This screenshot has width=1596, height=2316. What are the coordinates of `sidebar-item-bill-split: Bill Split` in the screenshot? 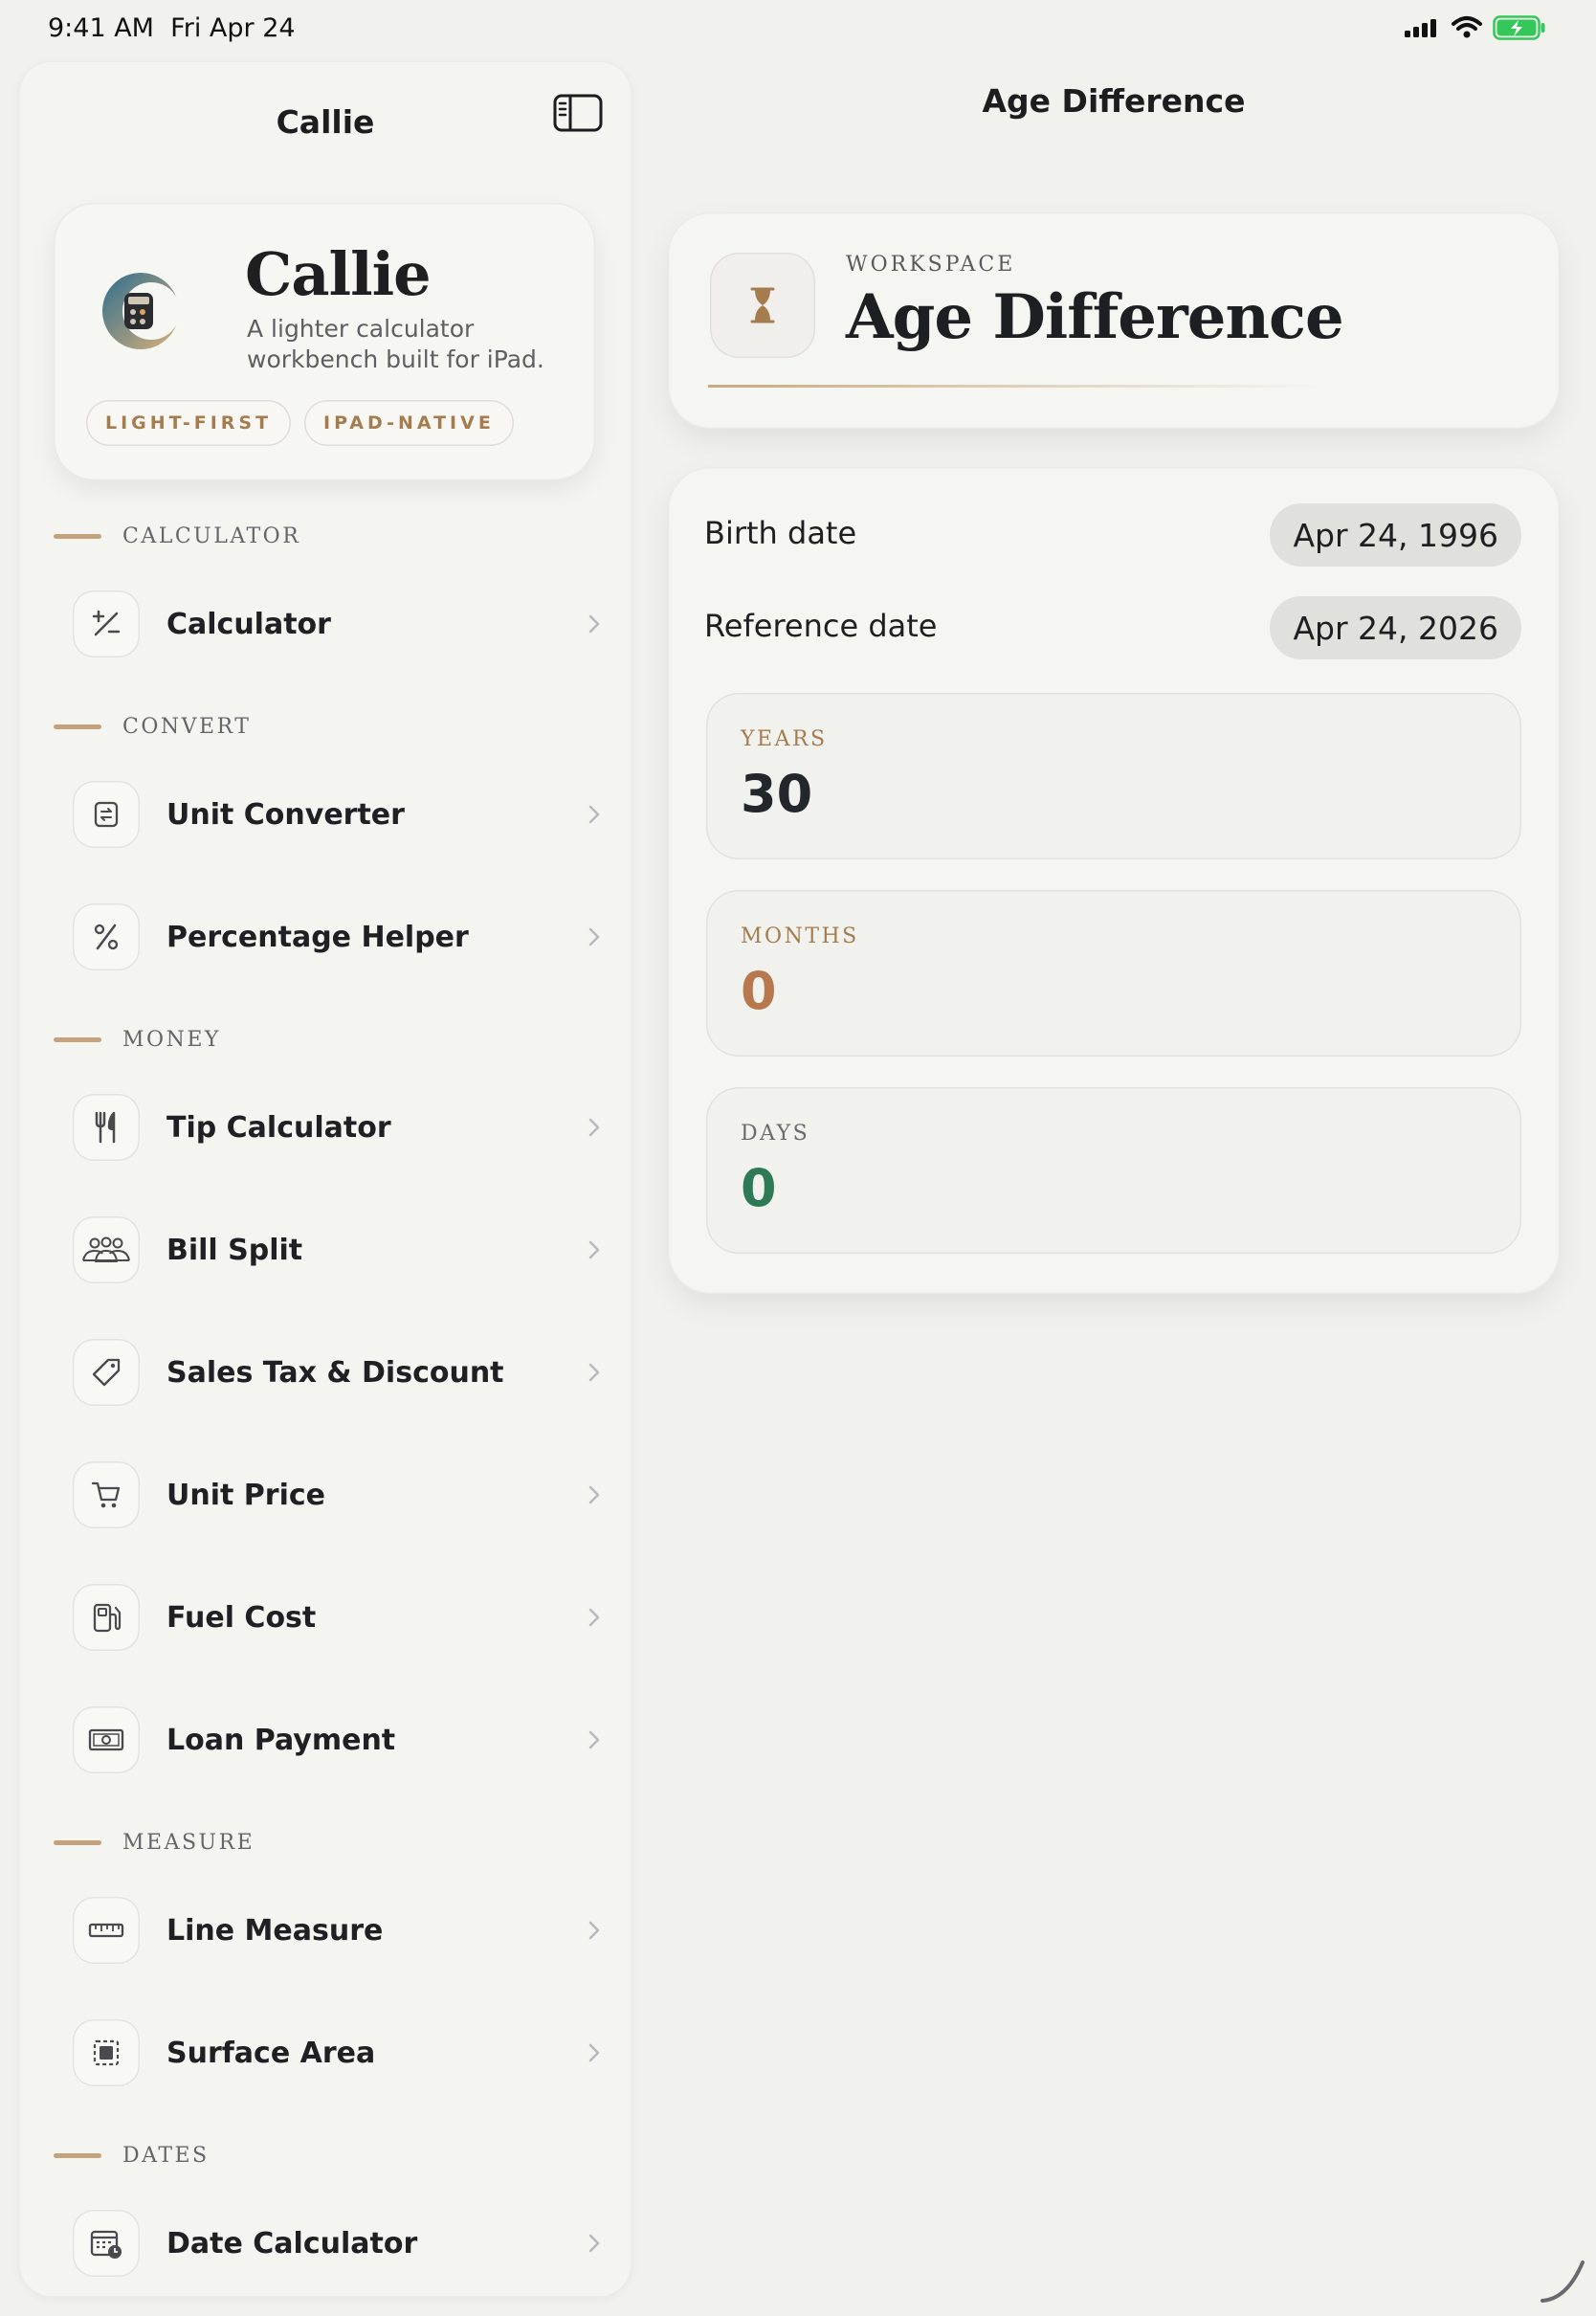 It's located at (341, 1250).